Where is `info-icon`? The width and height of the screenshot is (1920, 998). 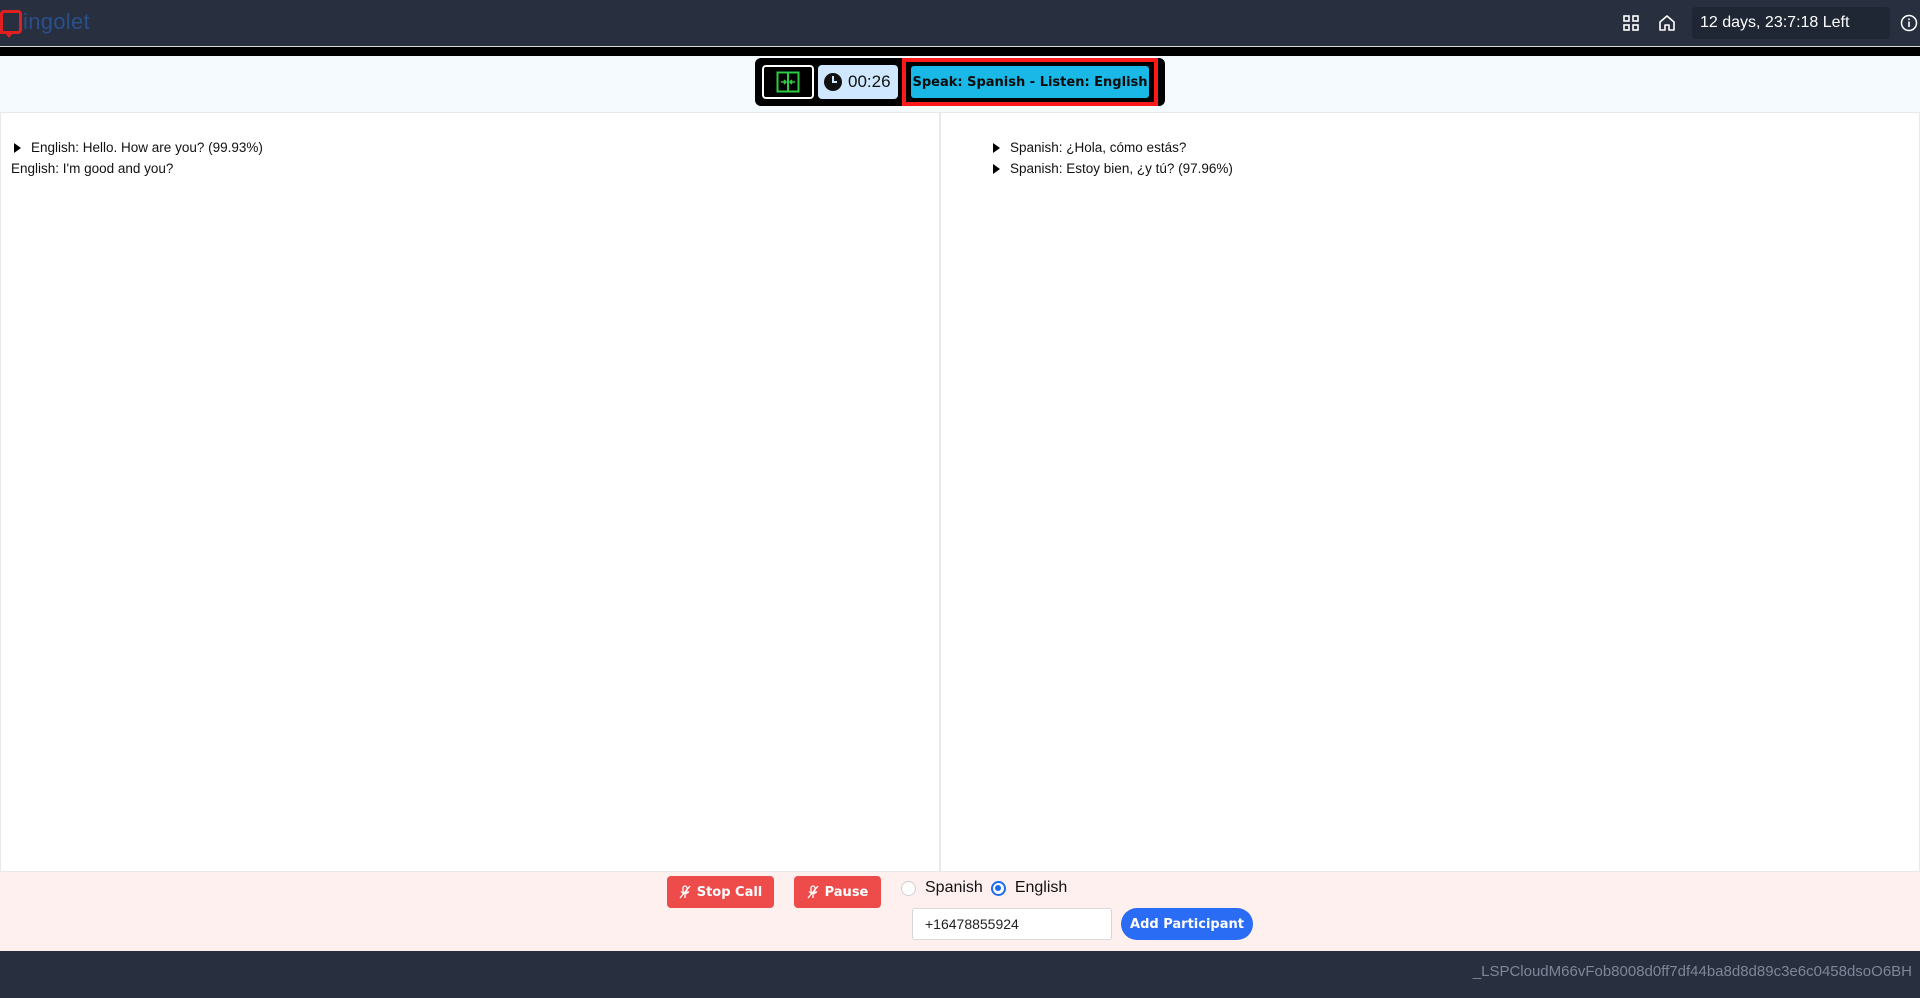
info-icon is located at coordinates (1909, 23).